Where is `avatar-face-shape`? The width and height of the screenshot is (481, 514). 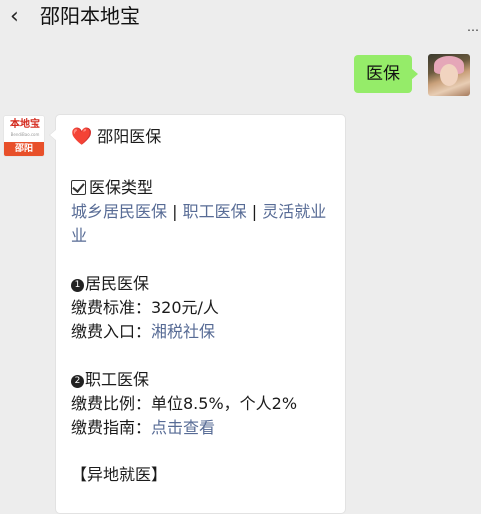 avatar-face-shape is located at coordinates (449, 75).